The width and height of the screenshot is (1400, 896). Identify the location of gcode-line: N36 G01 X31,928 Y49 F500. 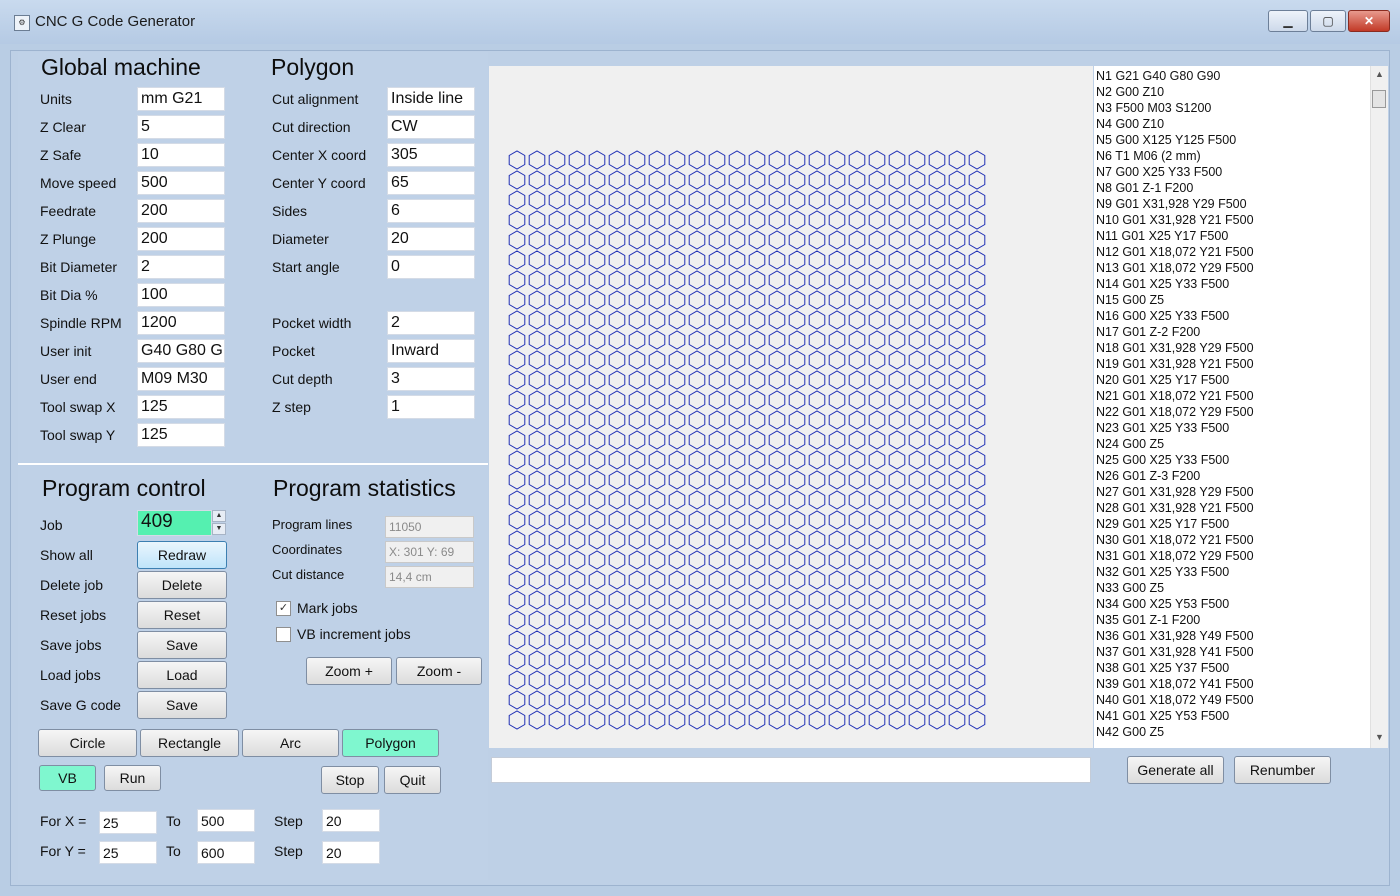
(1175, 636).